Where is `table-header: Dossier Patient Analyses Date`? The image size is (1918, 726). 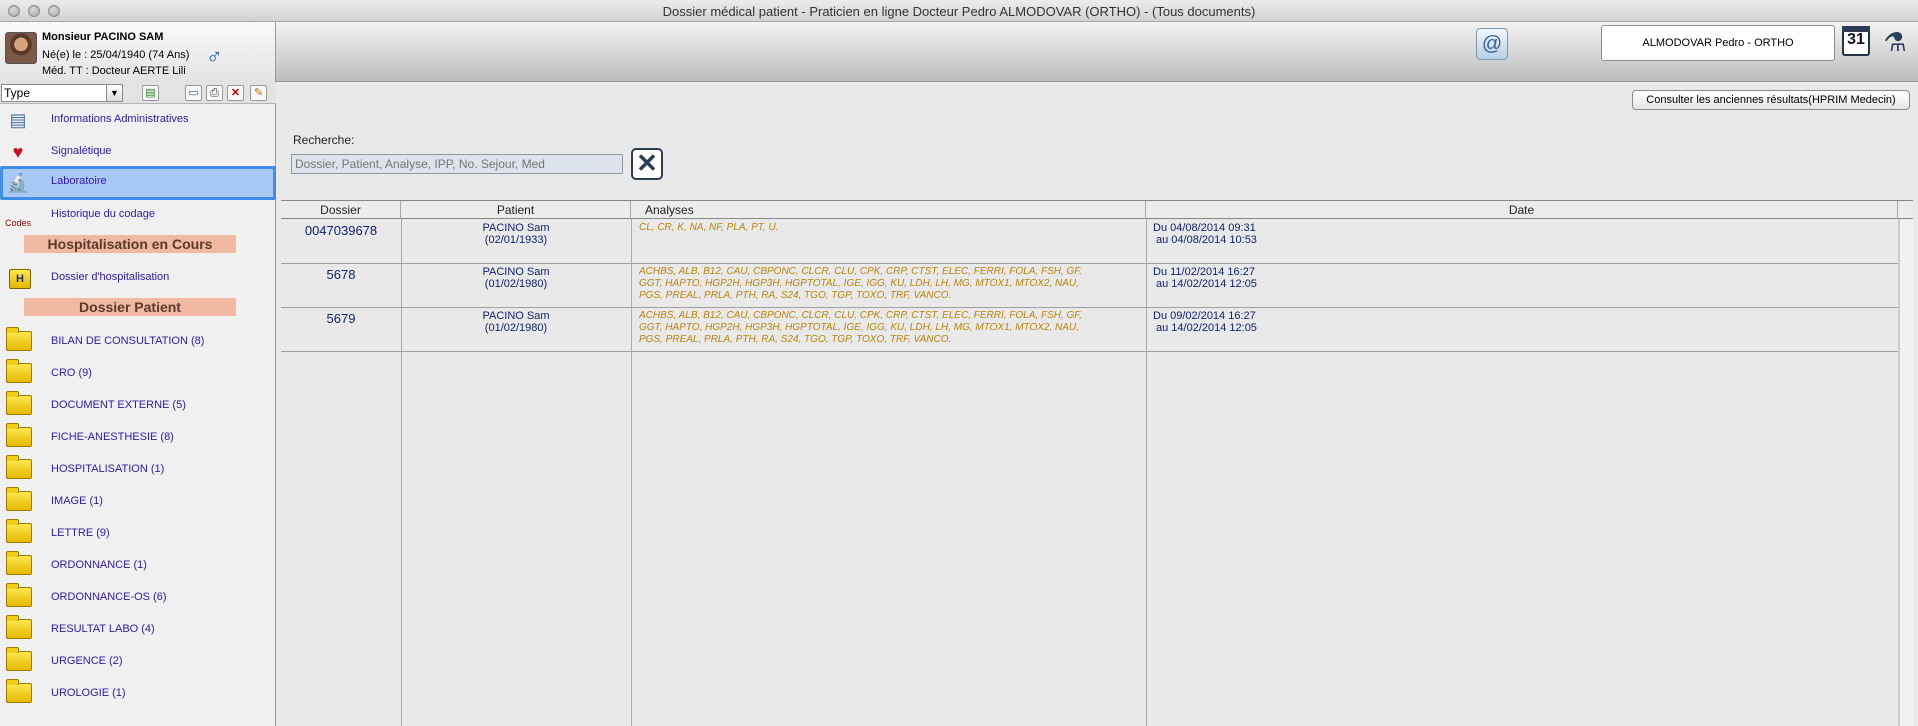 table-header: Dossier Patient Analyses Date is located at coordinates (1097, 210).